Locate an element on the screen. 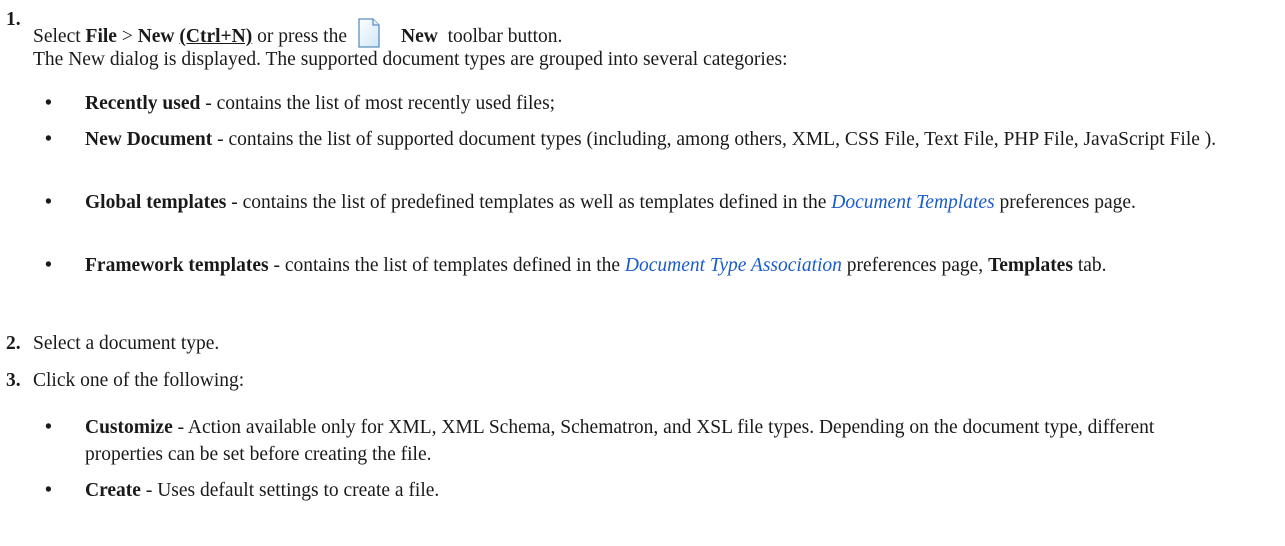  step-number: 2. is located at coordinates (13, 343).